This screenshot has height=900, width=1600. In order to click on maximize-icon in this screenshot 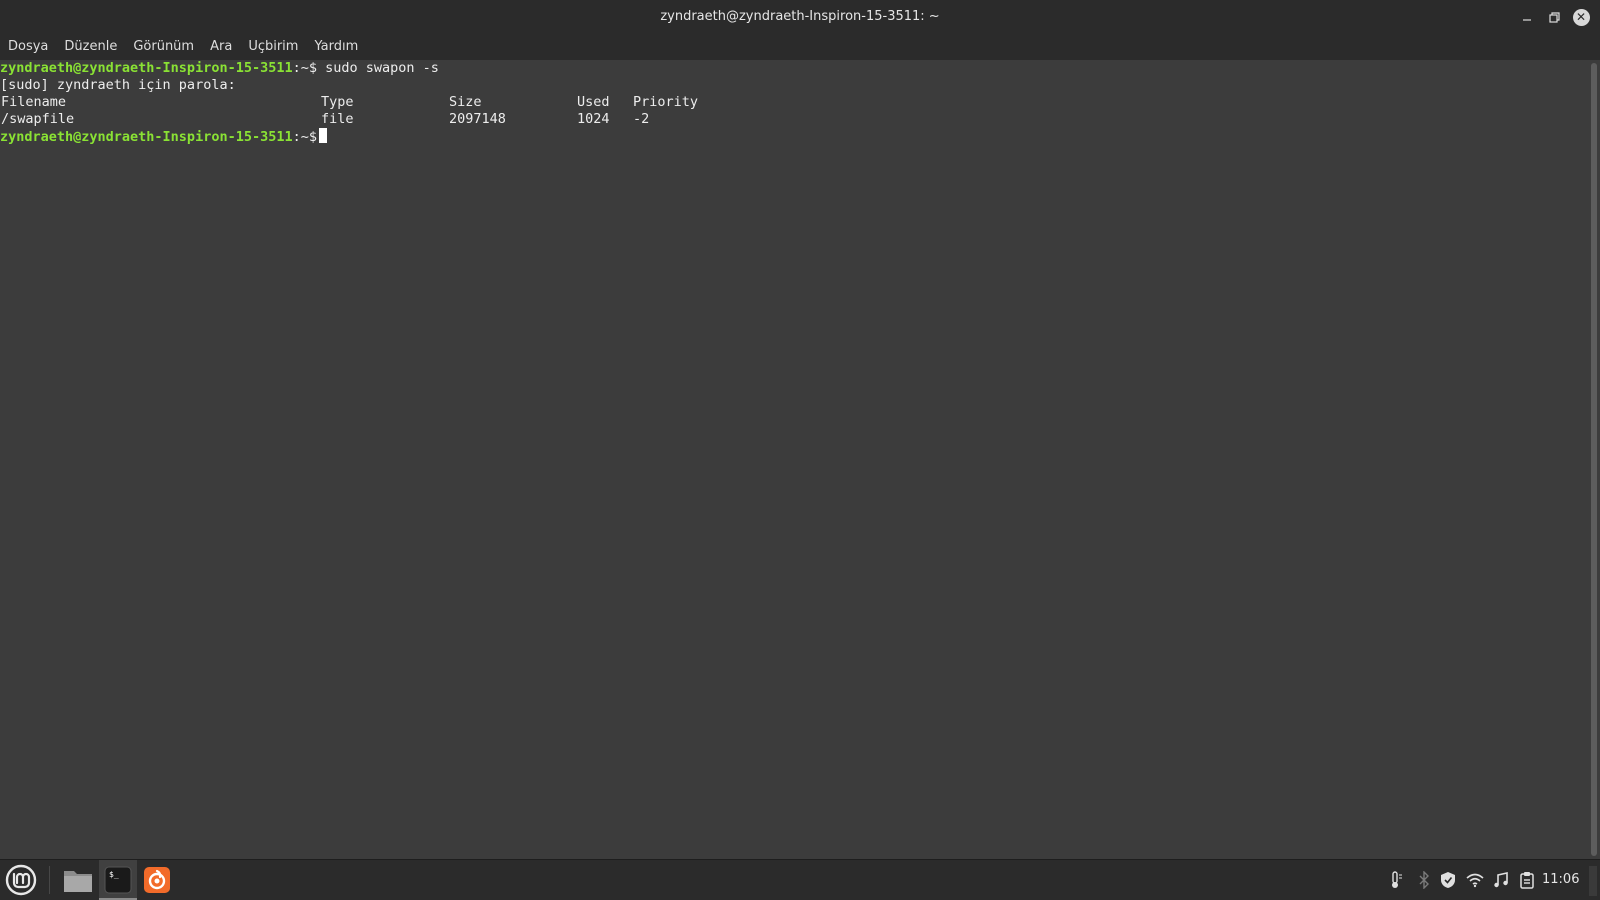, I will do `click(1554, 17)`.